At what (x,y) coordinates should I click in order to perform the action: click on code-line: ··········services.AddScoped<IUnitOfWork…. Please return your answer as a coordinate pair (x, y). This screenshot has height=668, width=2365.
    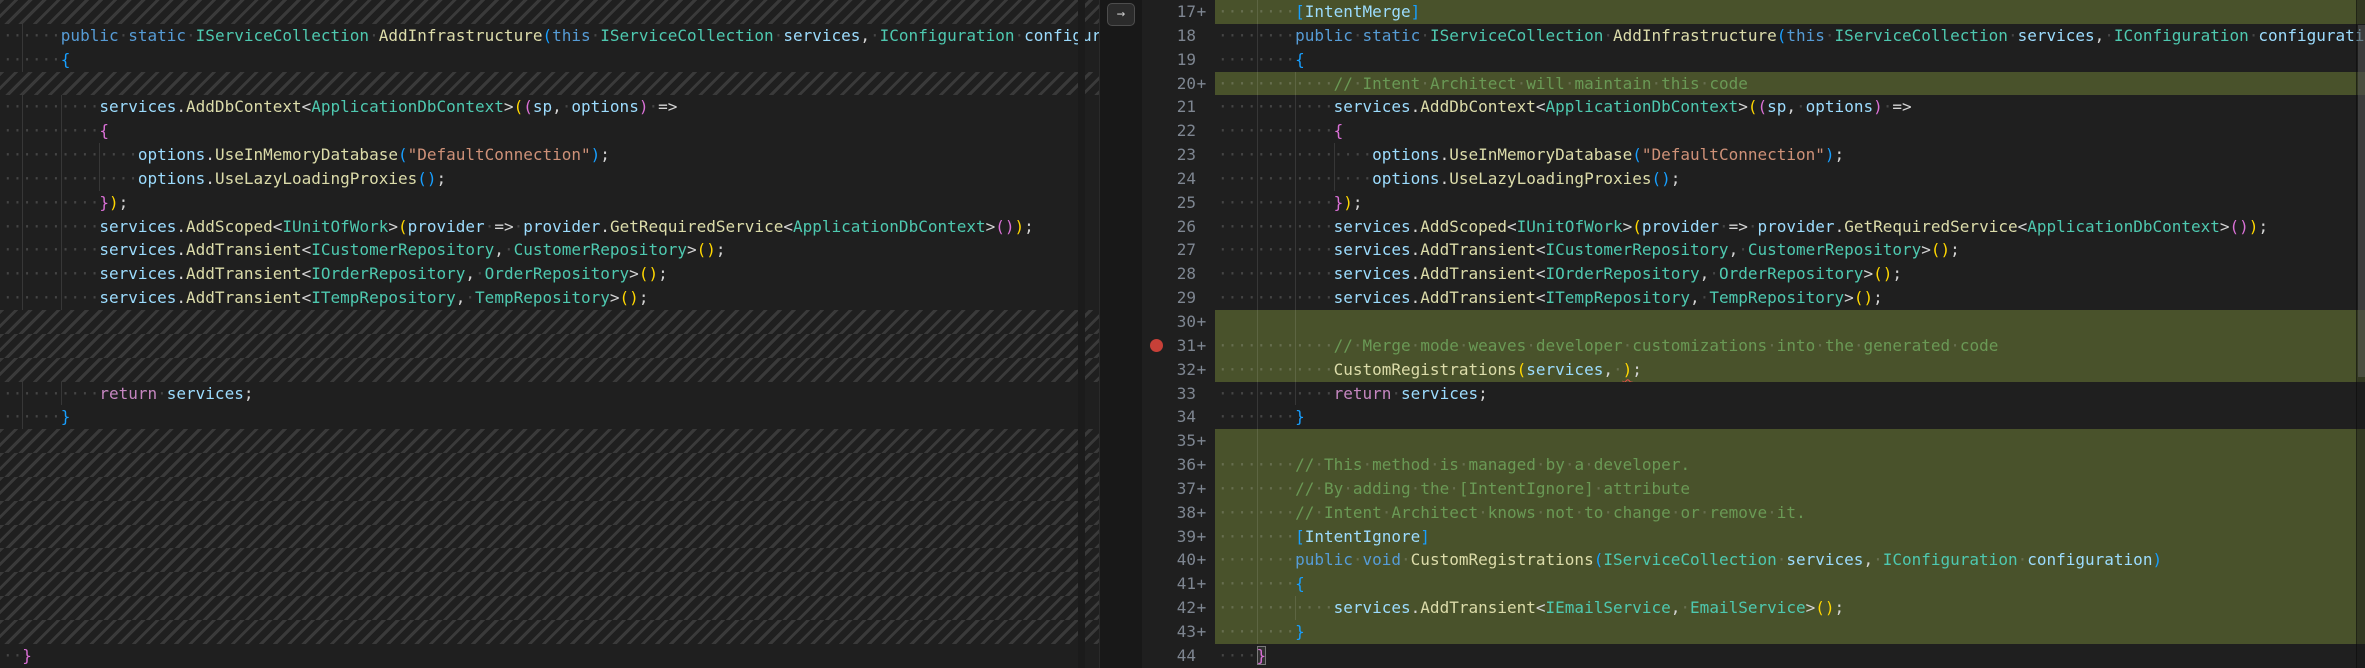
    Looking at the image, I should click on (549, 226).